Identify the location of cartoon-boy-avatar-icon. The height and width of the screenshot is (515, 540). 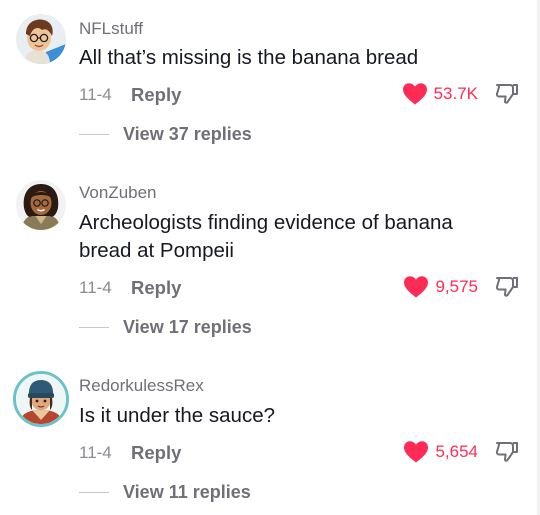
(41, 39).